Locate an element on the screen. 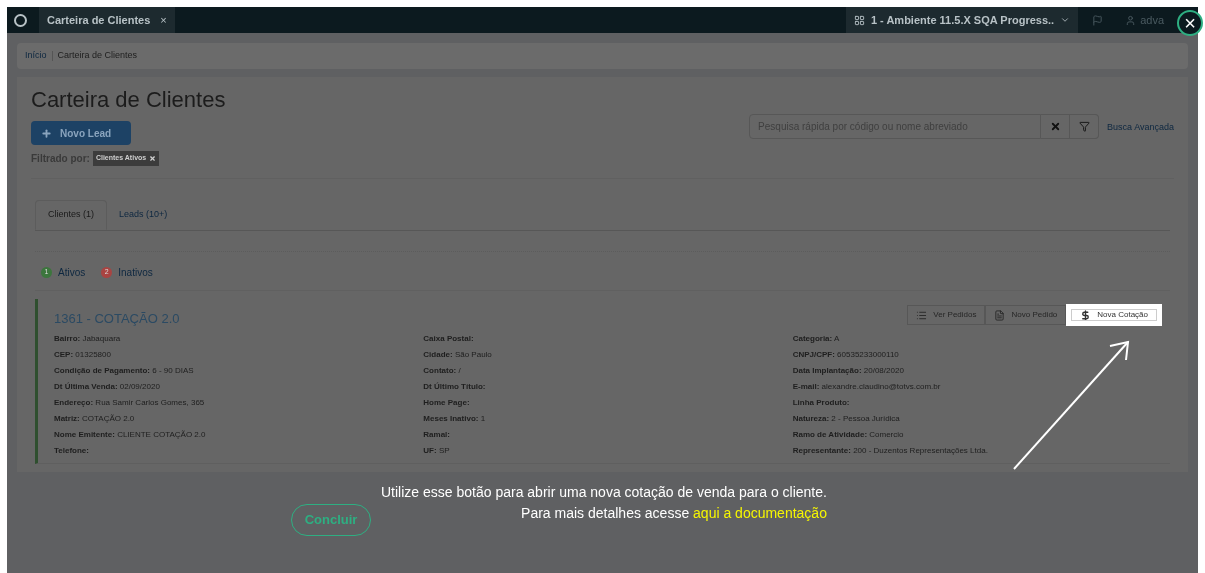 This screenshot has width=1205, height=573. plus-icon is located at coordinates (46, 133).